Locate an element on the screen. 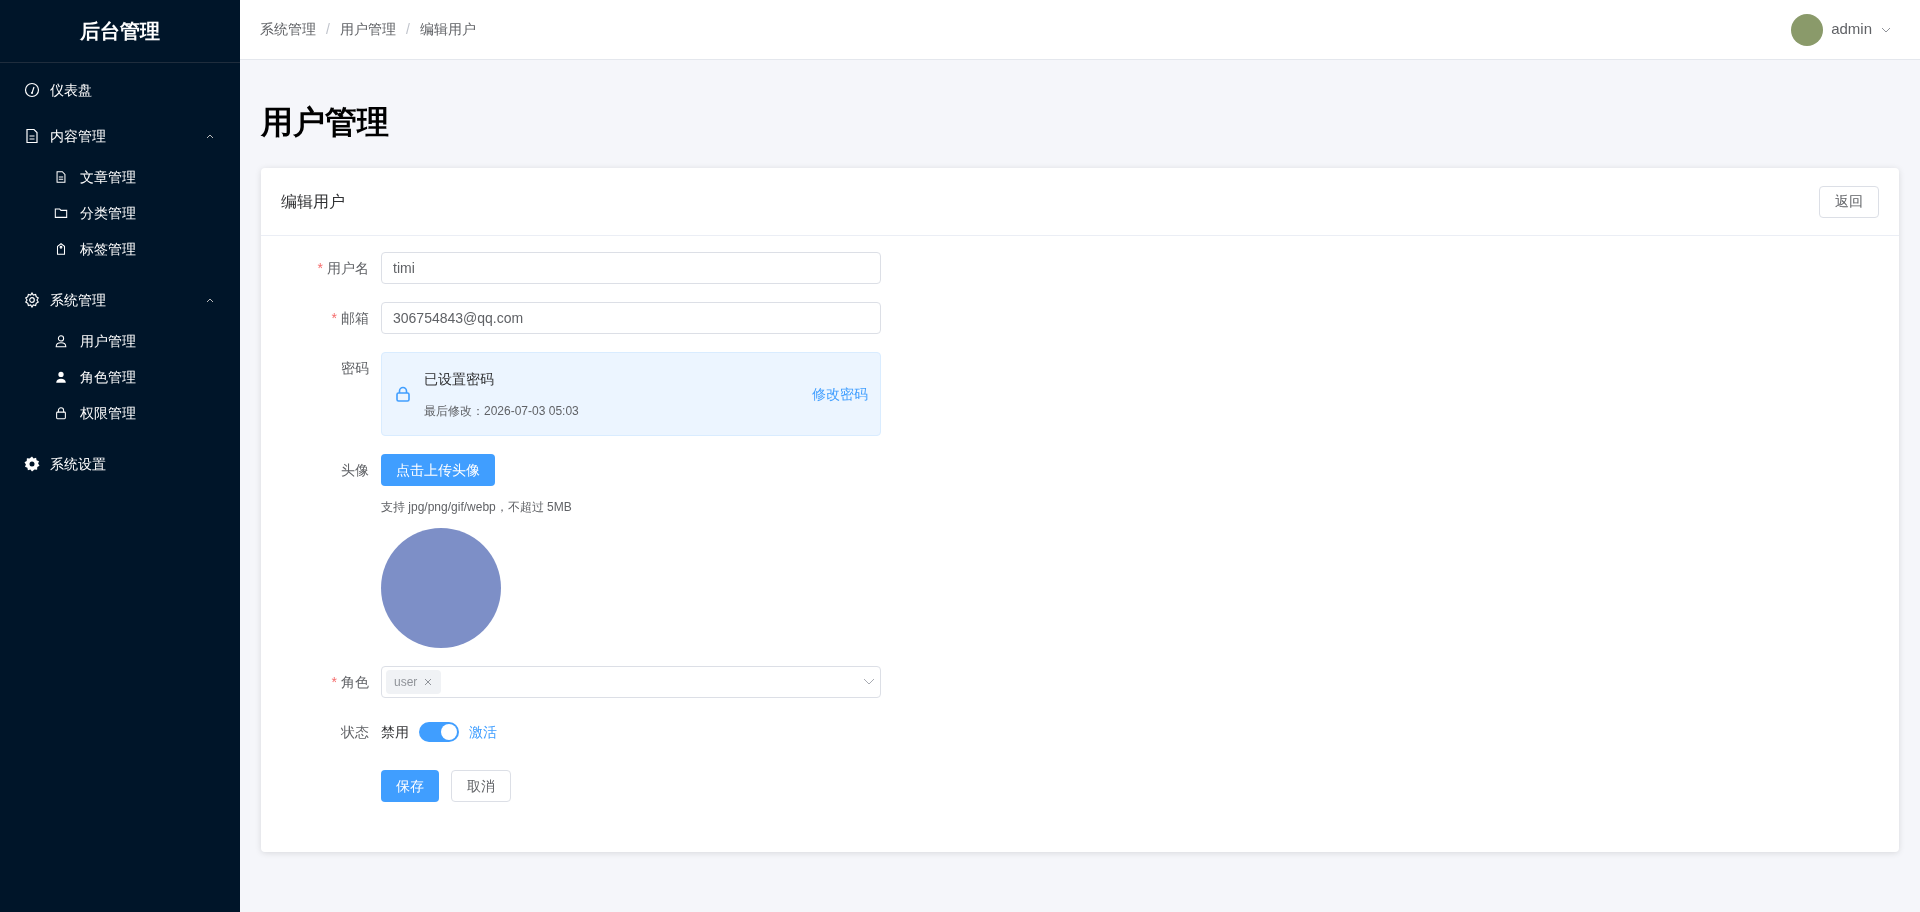  text-field: timi is located at coordinates (631, 268).